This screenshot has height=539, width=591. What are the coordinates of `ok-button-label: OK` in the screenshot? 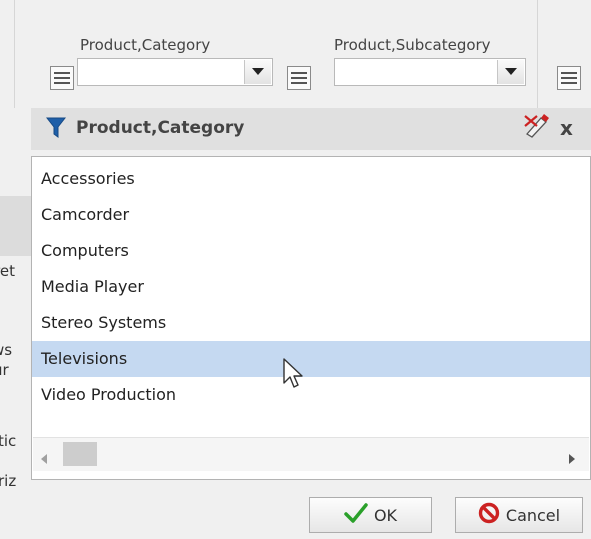 It's located at (385, 515).